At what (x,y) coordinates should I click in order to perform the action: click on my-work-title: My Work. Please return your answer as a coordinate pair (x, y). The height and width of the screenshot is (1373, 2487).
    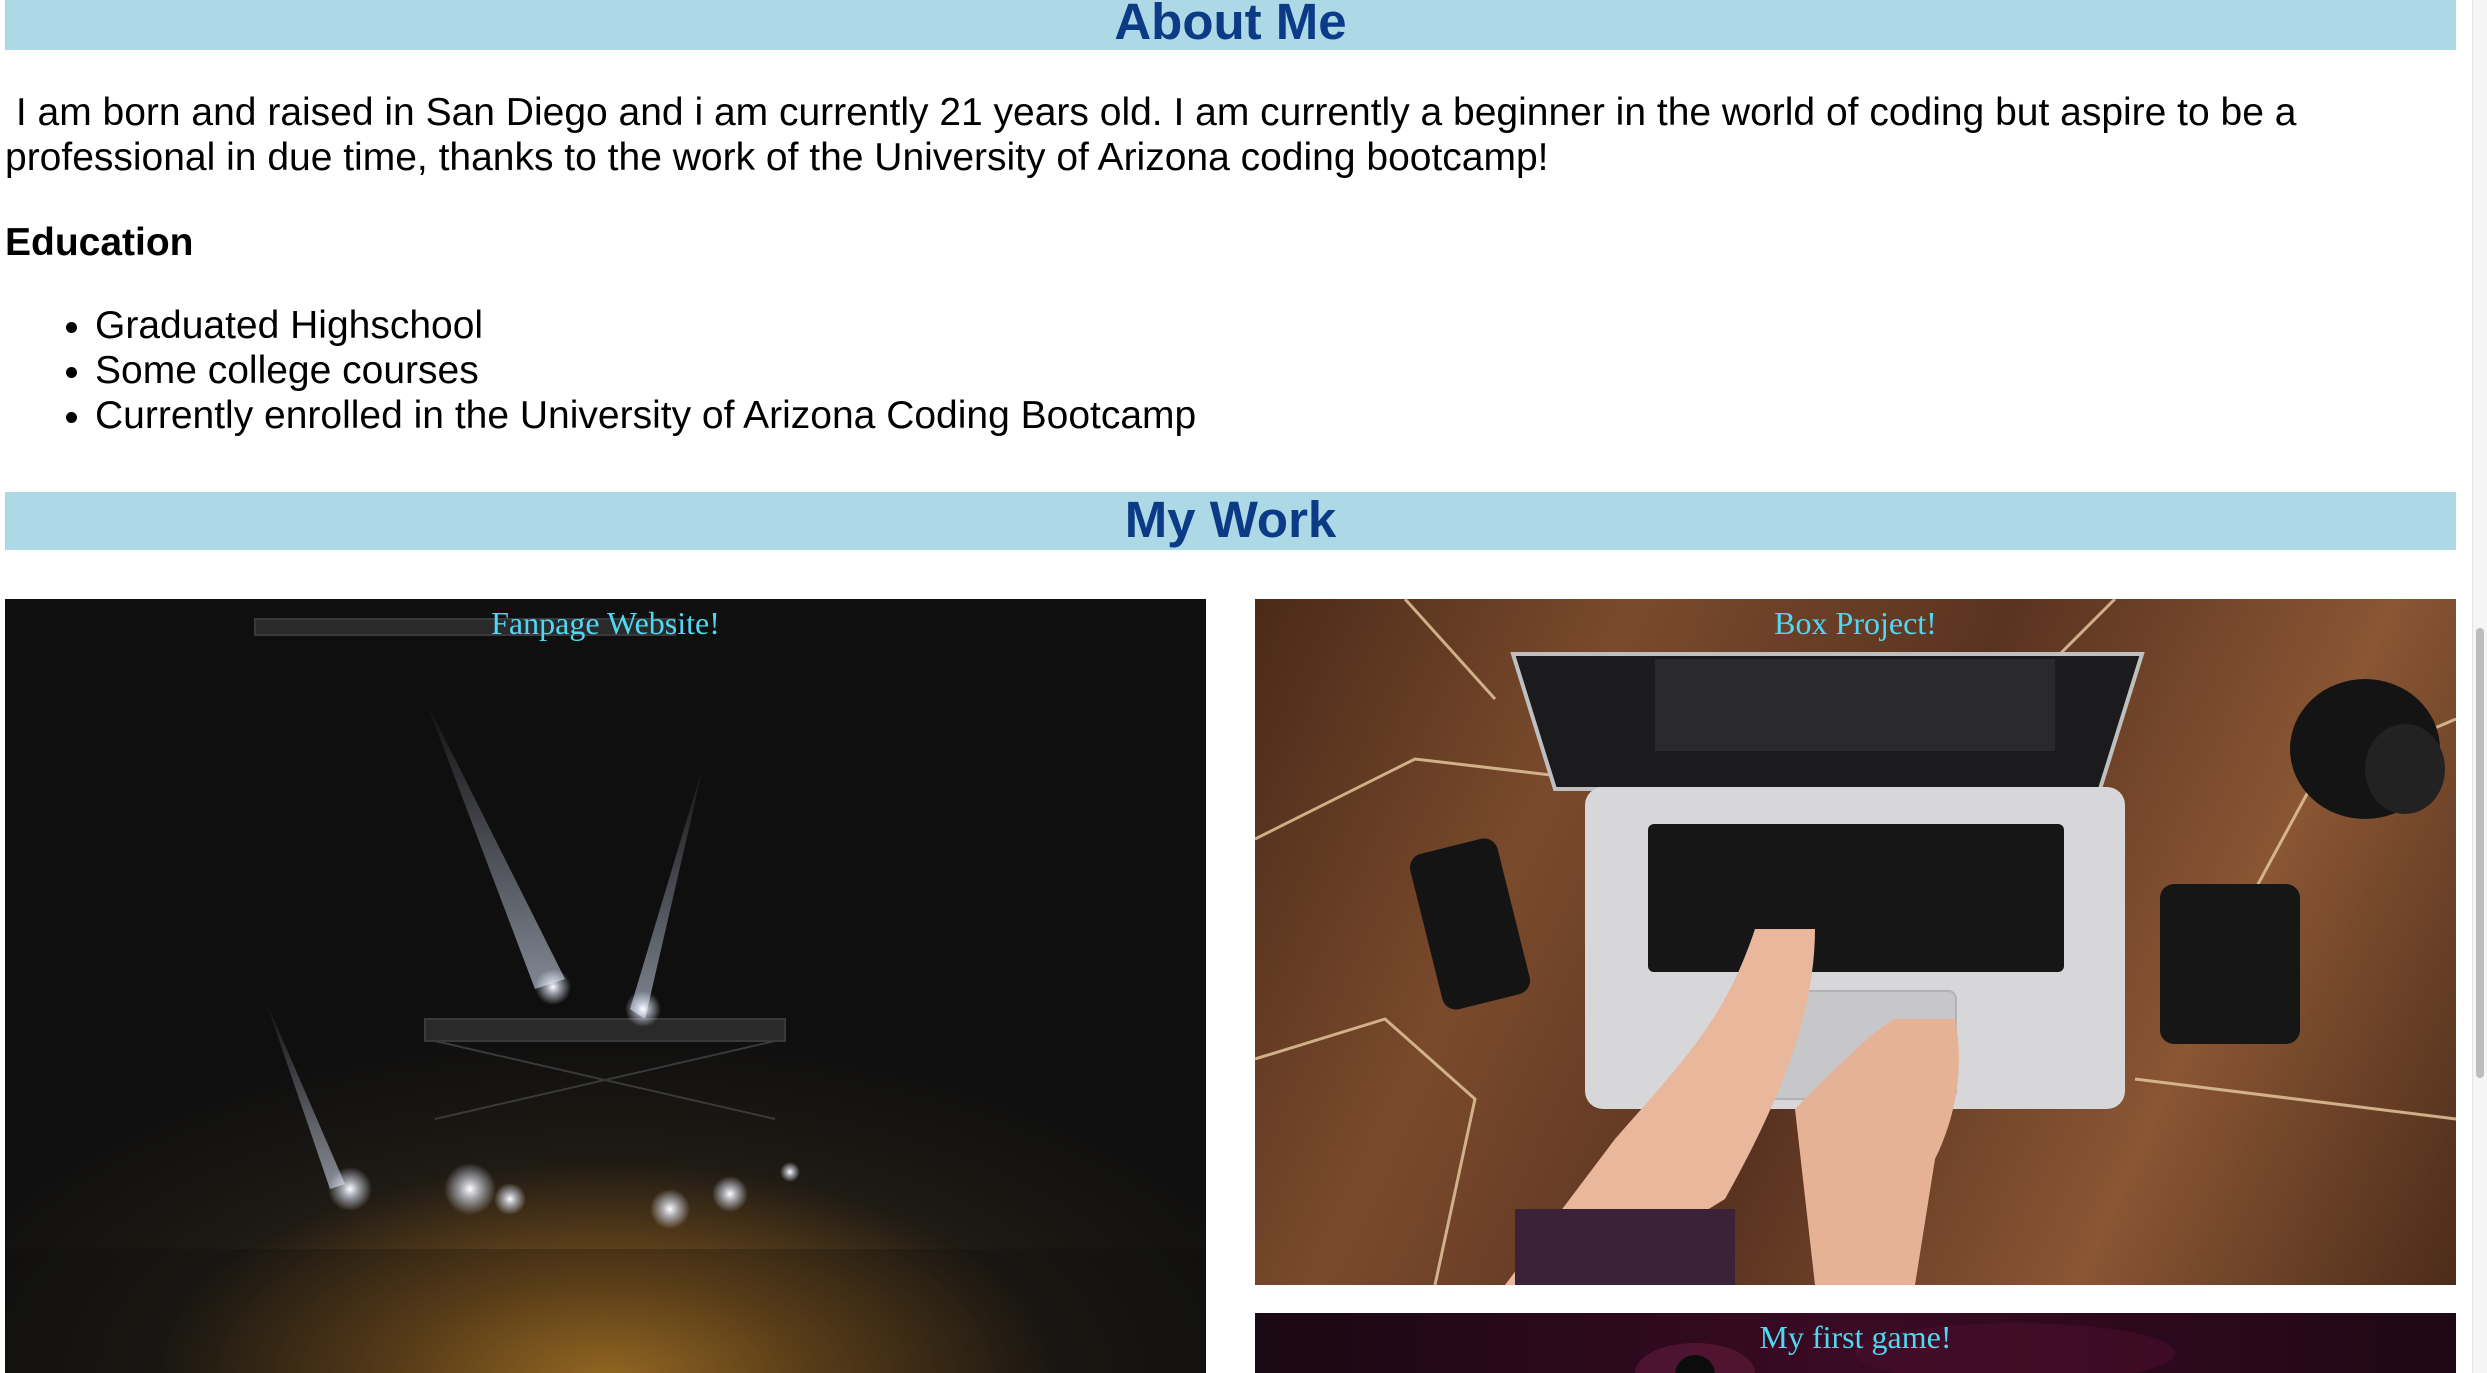
    Looking at the image, I should click on (1230, 520).